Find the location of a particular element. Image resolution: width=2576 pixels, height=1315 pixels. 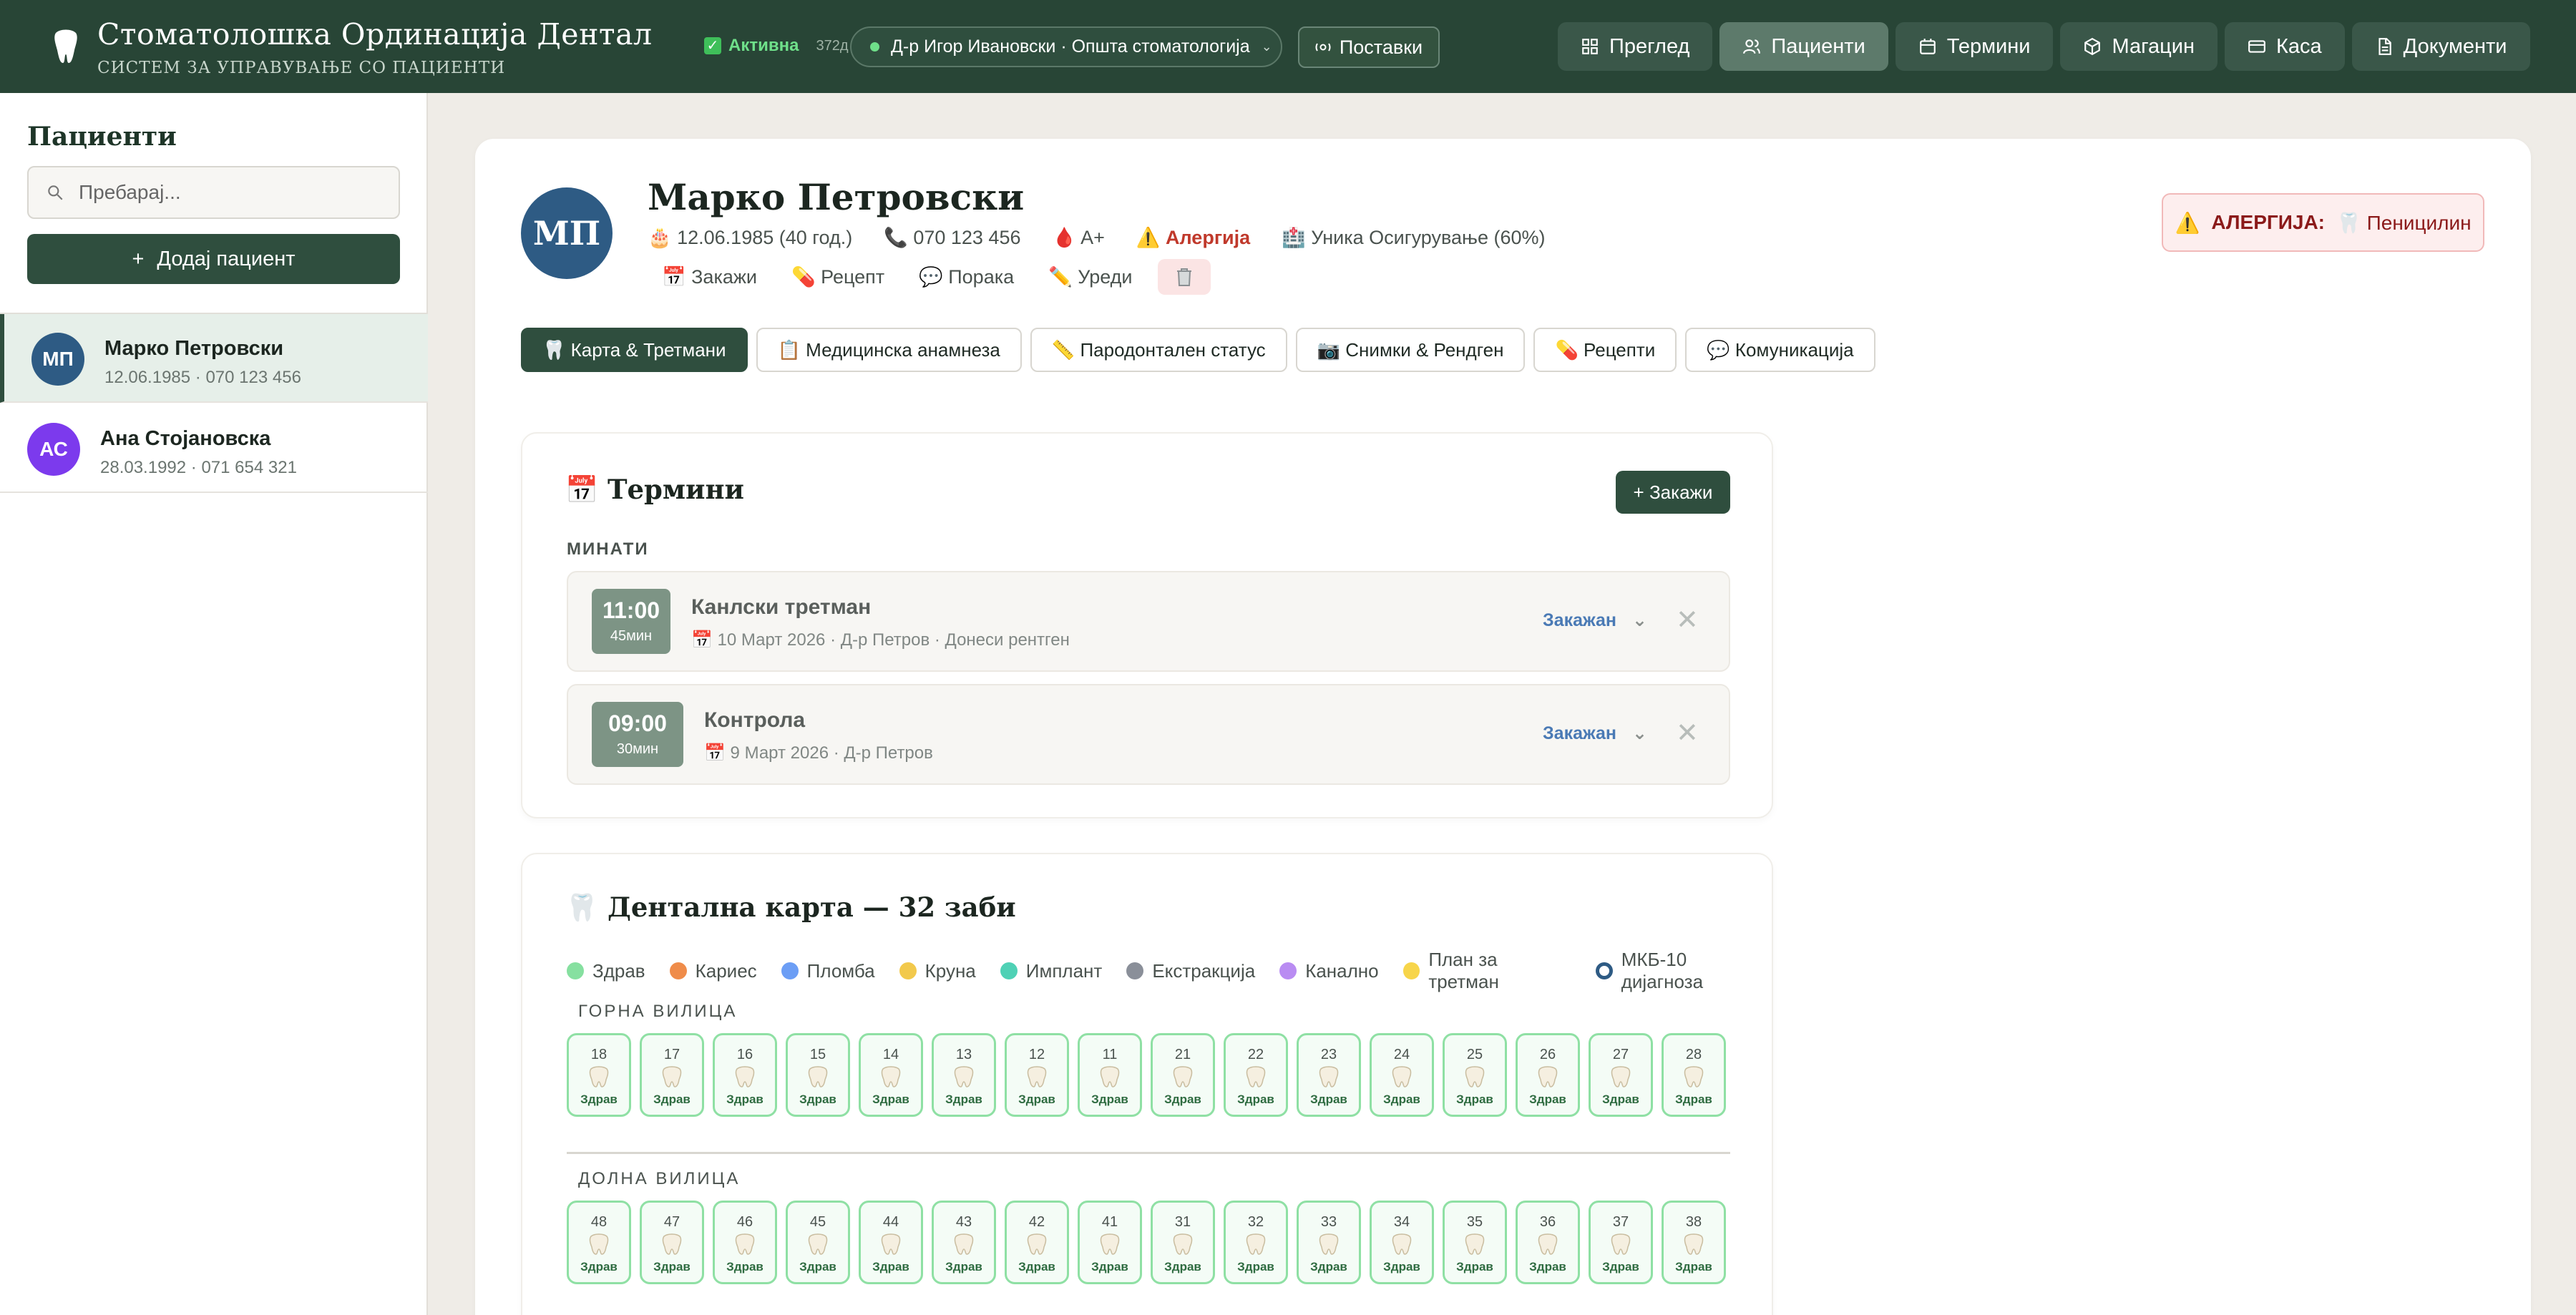

tooth-43: 43 Здрав is located at coordinates (964, 1242).